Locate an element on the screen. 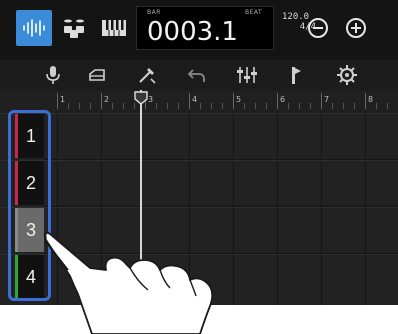 Image resolution: width=398 pixels, height=334 pixels. record-button is located at coordinates (53, 75).